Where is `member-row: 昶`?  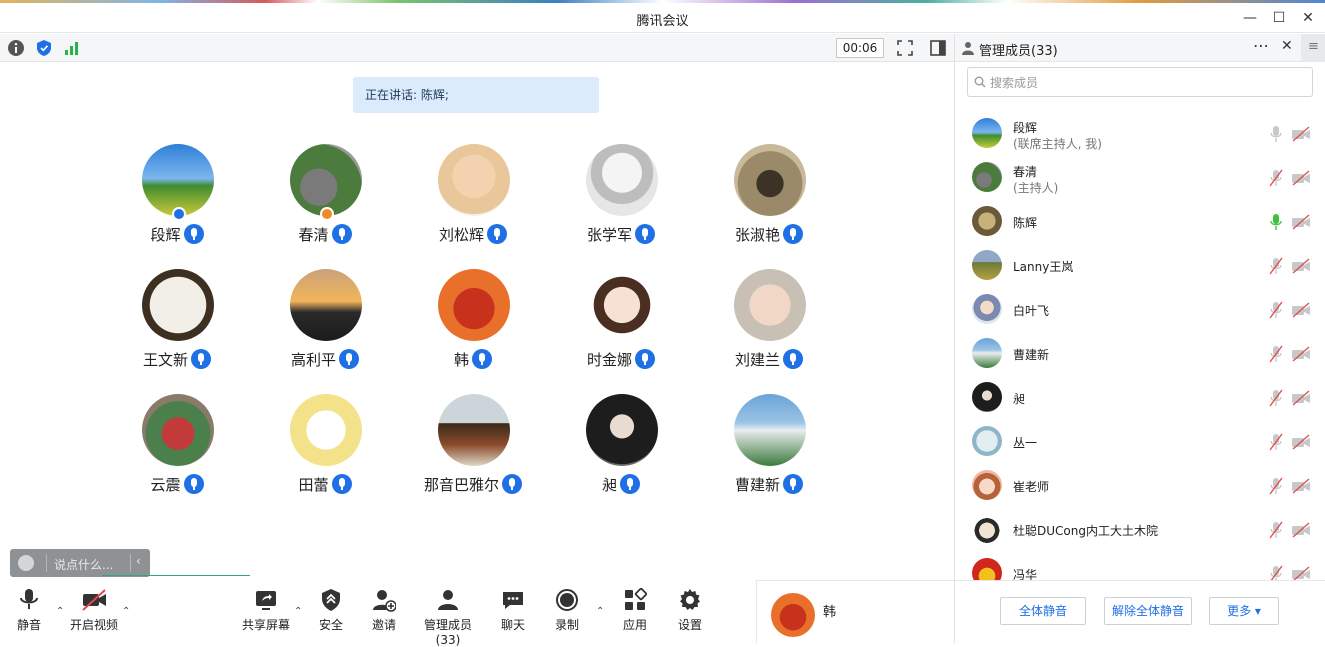
member-row: 昶 is located at coordinates (1140, 398).